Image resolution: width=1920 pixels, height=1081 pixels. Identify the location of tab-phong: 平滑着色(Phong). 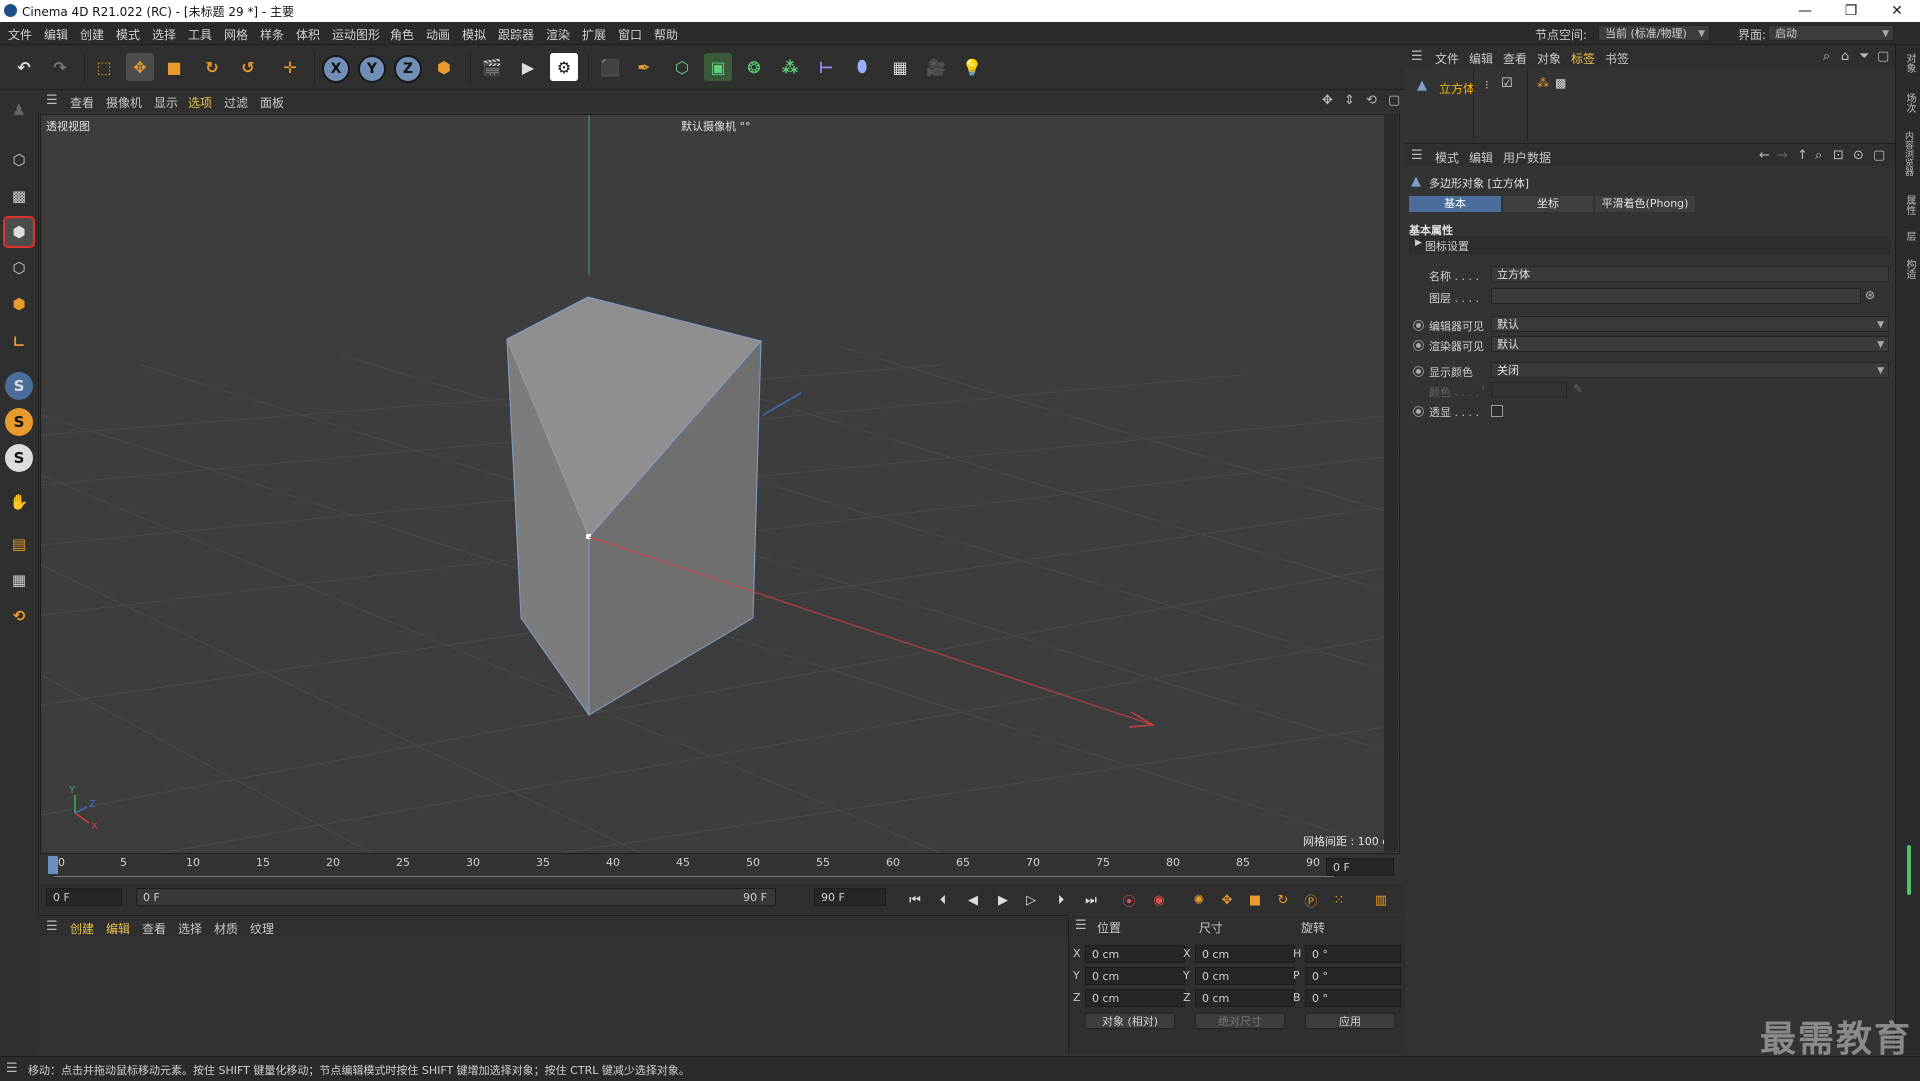
(1645, 204).